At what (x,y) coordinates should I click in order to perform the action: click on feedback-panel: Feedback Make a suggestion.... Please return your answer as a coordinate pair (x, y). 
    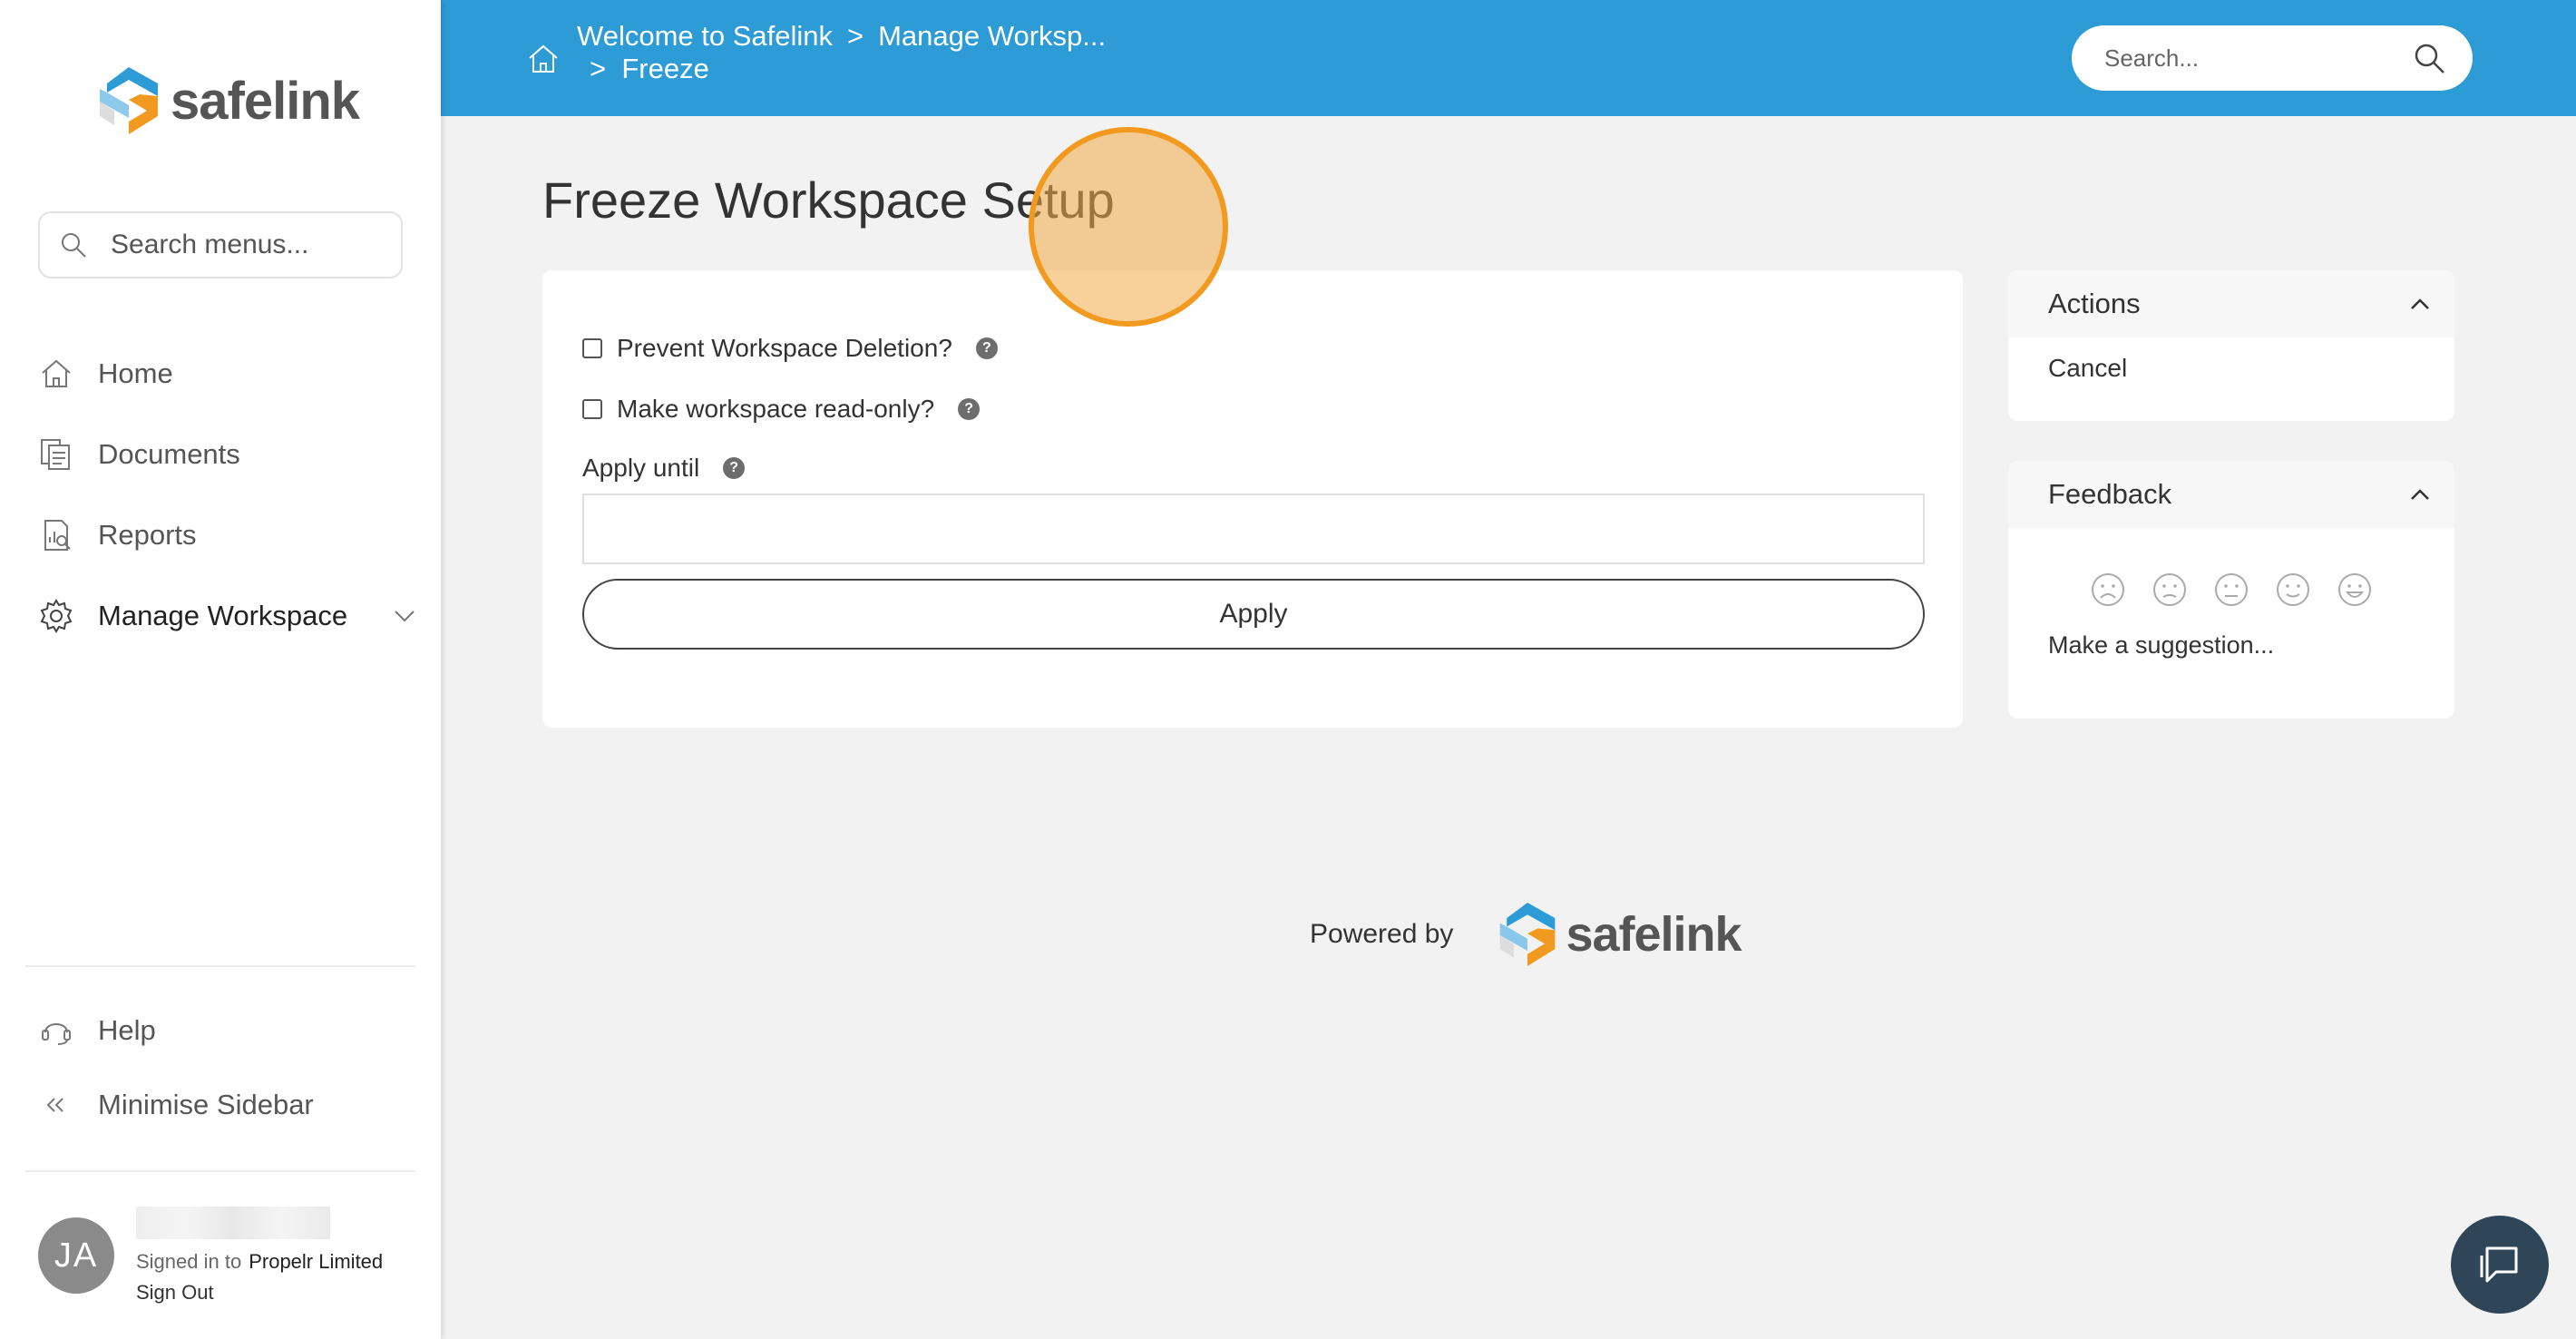
    Looking at the image, I should click on (2231, 589).